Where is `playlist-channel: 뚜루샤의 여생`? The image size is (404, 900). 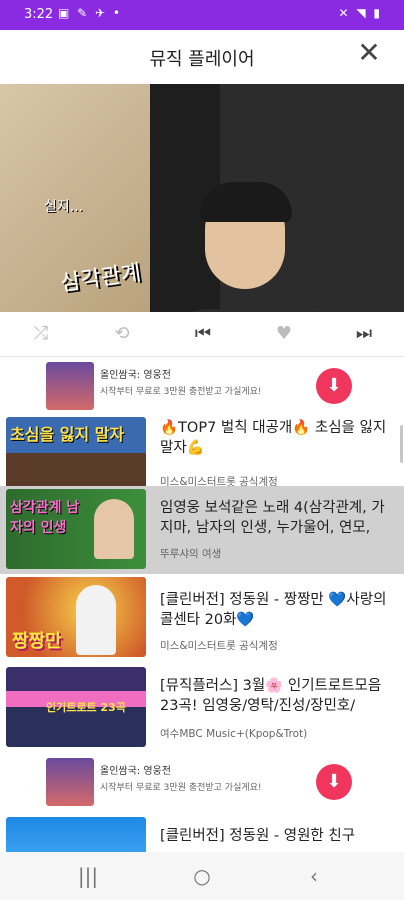 playlist-channel: 뚜루샤의 여생 is located at coordinates (191, 554).